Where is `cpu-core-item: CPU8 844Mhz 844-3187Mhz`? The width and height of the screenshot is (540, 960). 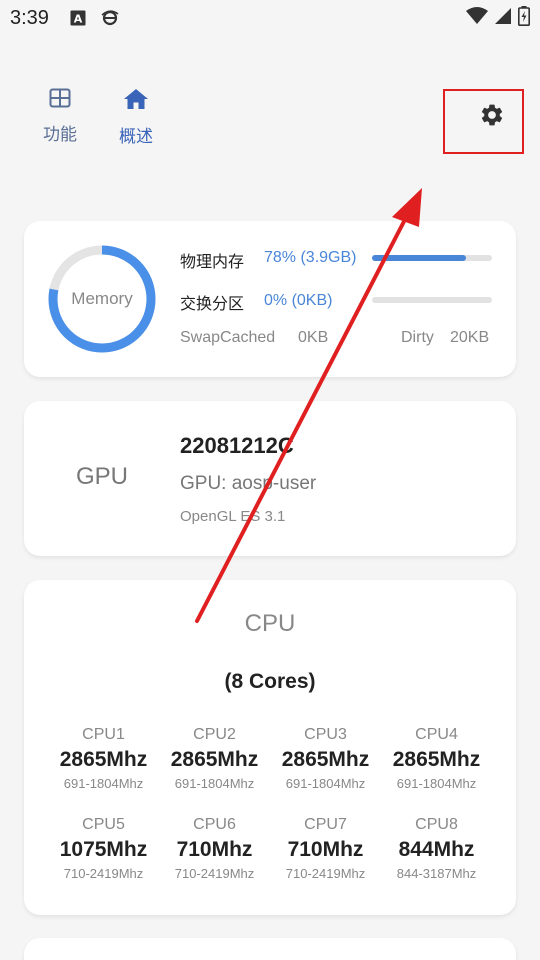 cpu-core-item: CPU8 844Mhz 844-3187Mhz is located at coordinates (436, 848).